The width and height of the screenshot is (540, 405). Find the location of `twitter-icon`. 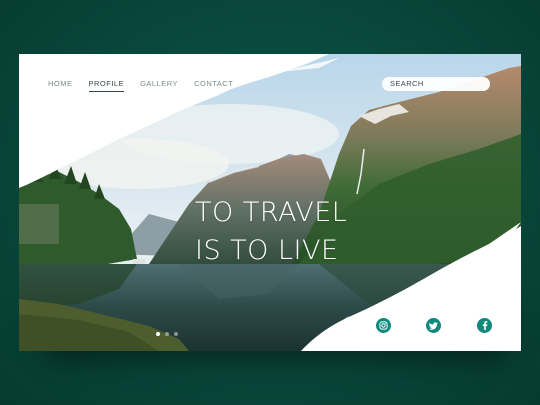

twitter-icon is located at coordinates (433, 325).